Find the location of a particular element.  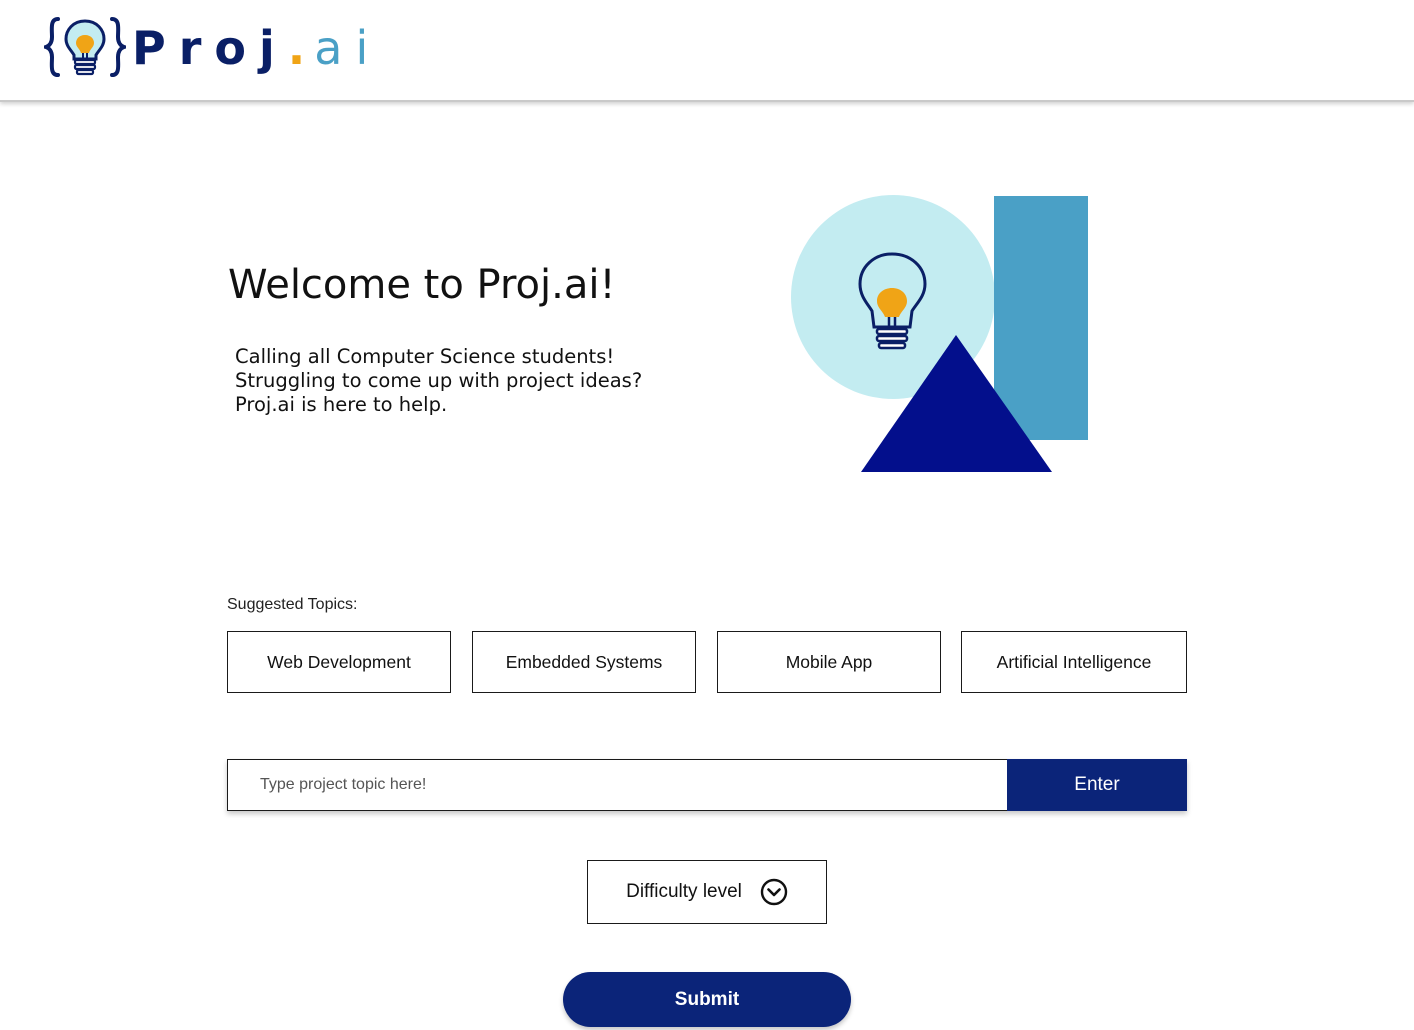

suggested-topics-label: Suggested Topics: is located at coordinates (292, 604).